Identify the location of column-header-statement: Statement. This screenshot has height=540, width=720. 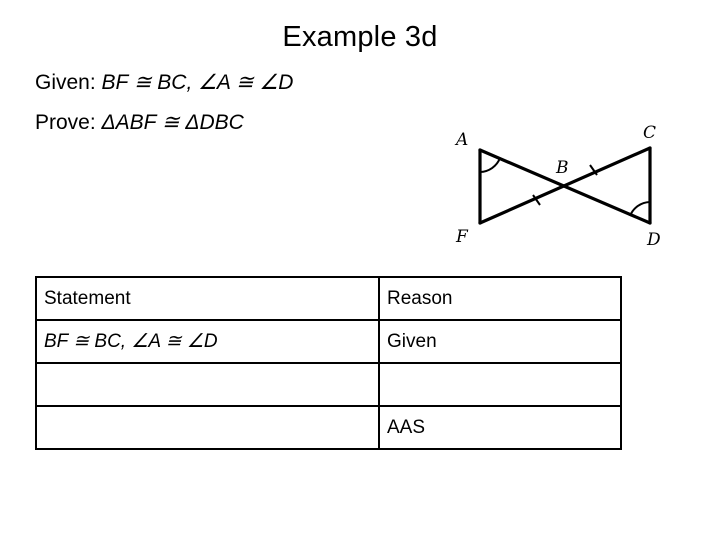
(207, 298).